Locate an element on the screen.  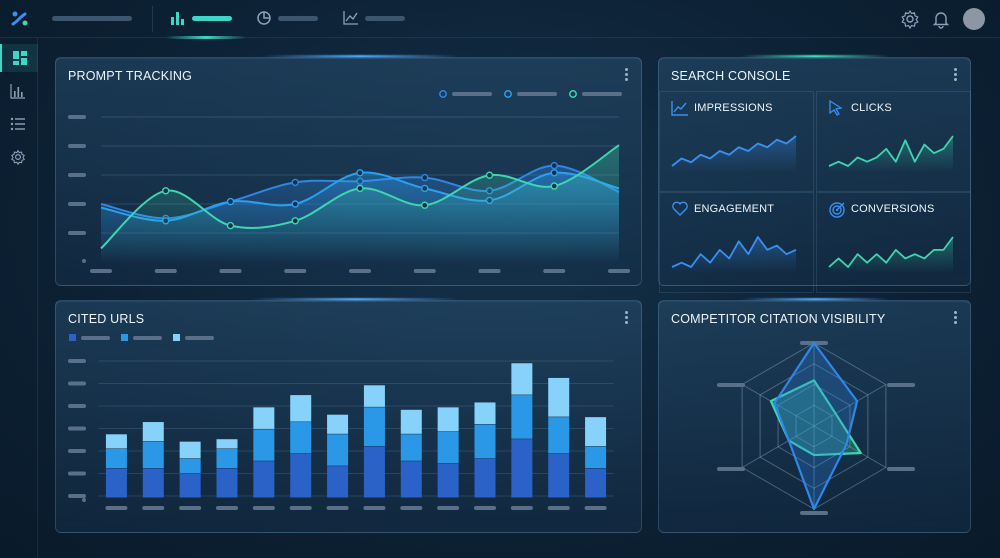
active-tab-indicator is located at coordinates (206, 37).